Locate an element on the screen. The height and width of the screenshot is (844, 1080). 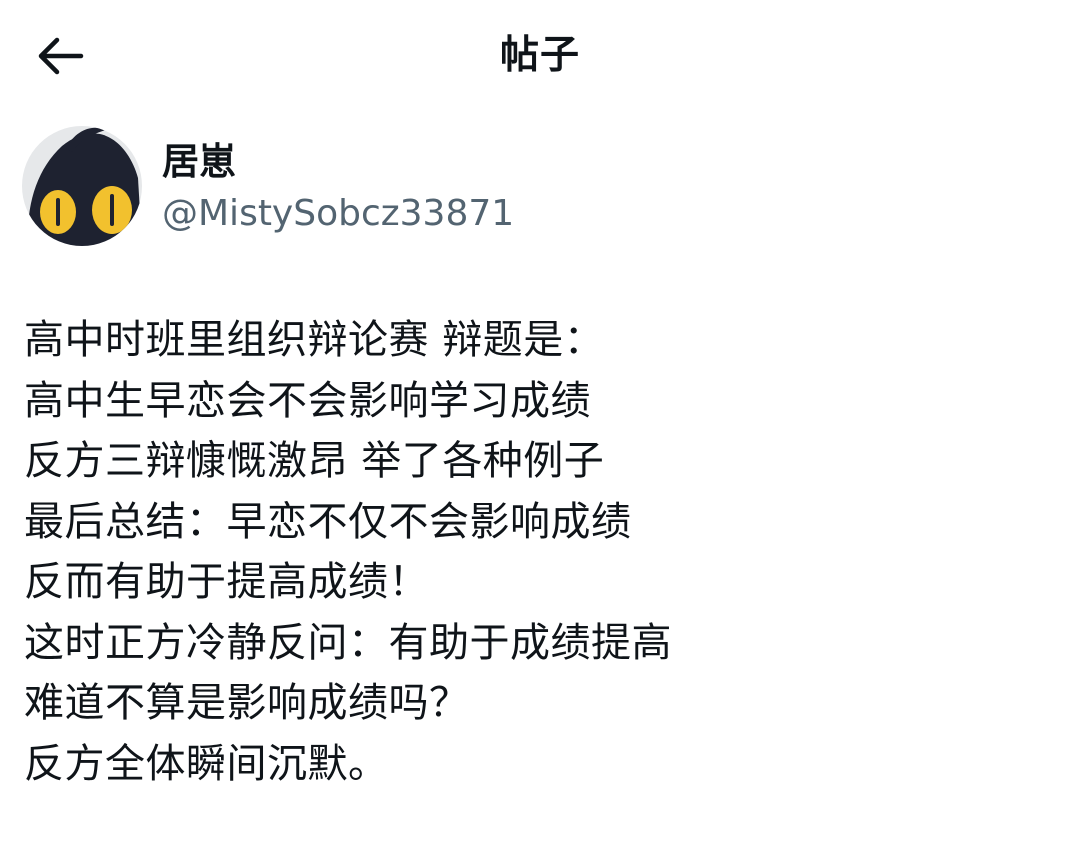
author-display-name: 居崽 is located at coordinates (199, 162).